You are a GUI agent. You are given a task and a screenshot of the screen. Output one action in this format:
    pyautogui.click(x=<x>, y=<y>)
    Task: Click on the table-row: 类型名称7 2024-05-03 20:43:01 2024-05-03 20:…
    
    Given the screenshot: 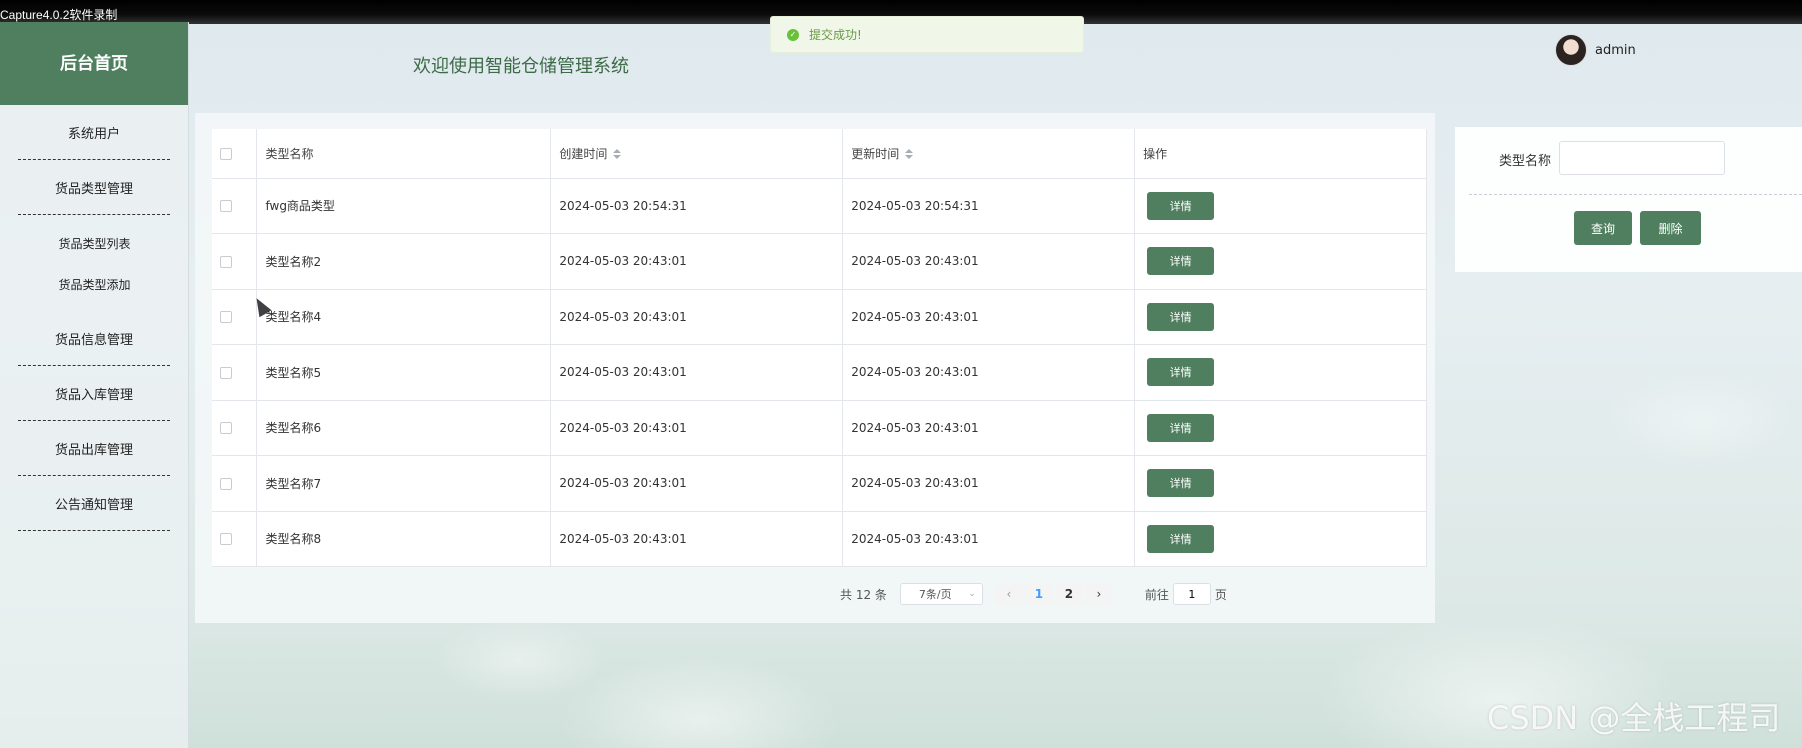 What is the action you would take?
    pyautogui.click(x=819, y=483)
    